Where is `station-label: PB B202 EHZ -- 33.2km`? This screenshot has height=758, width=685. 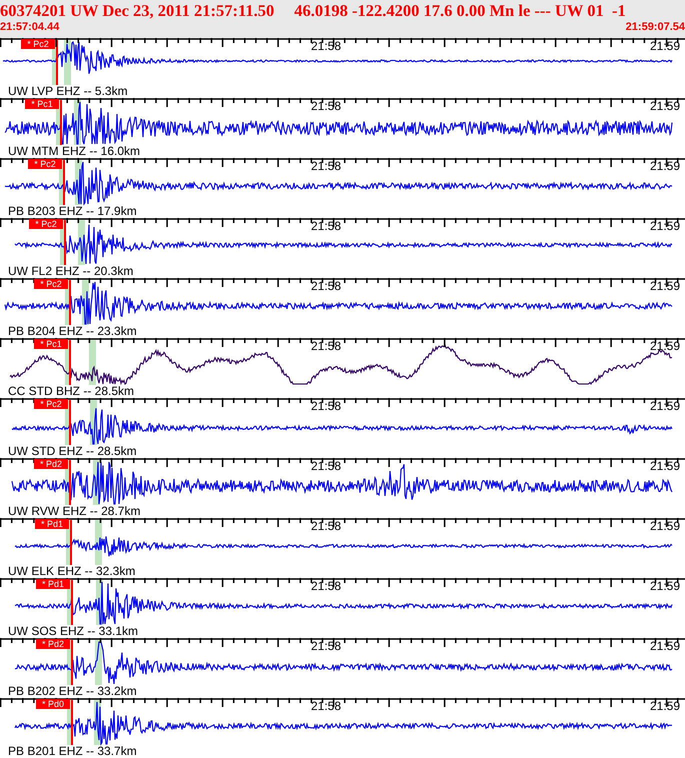
station-label: PB B202 EHZ -- 33.2km is located at coordinates (72, 691).